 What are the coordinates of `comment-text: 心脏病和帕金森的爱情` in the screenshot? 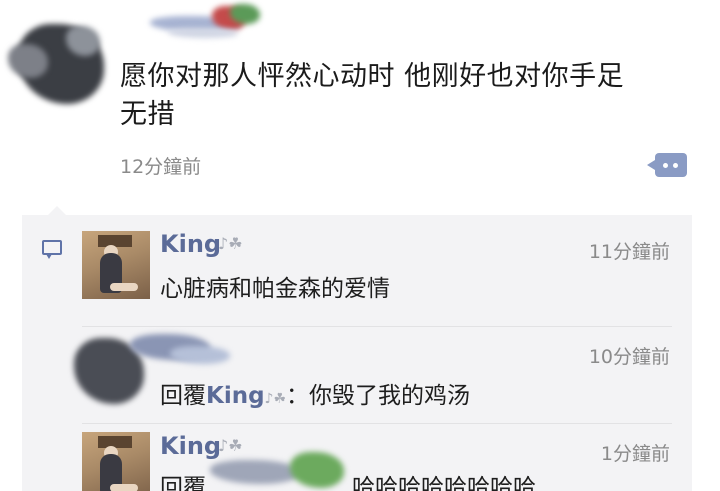 It's located at (275, 289).